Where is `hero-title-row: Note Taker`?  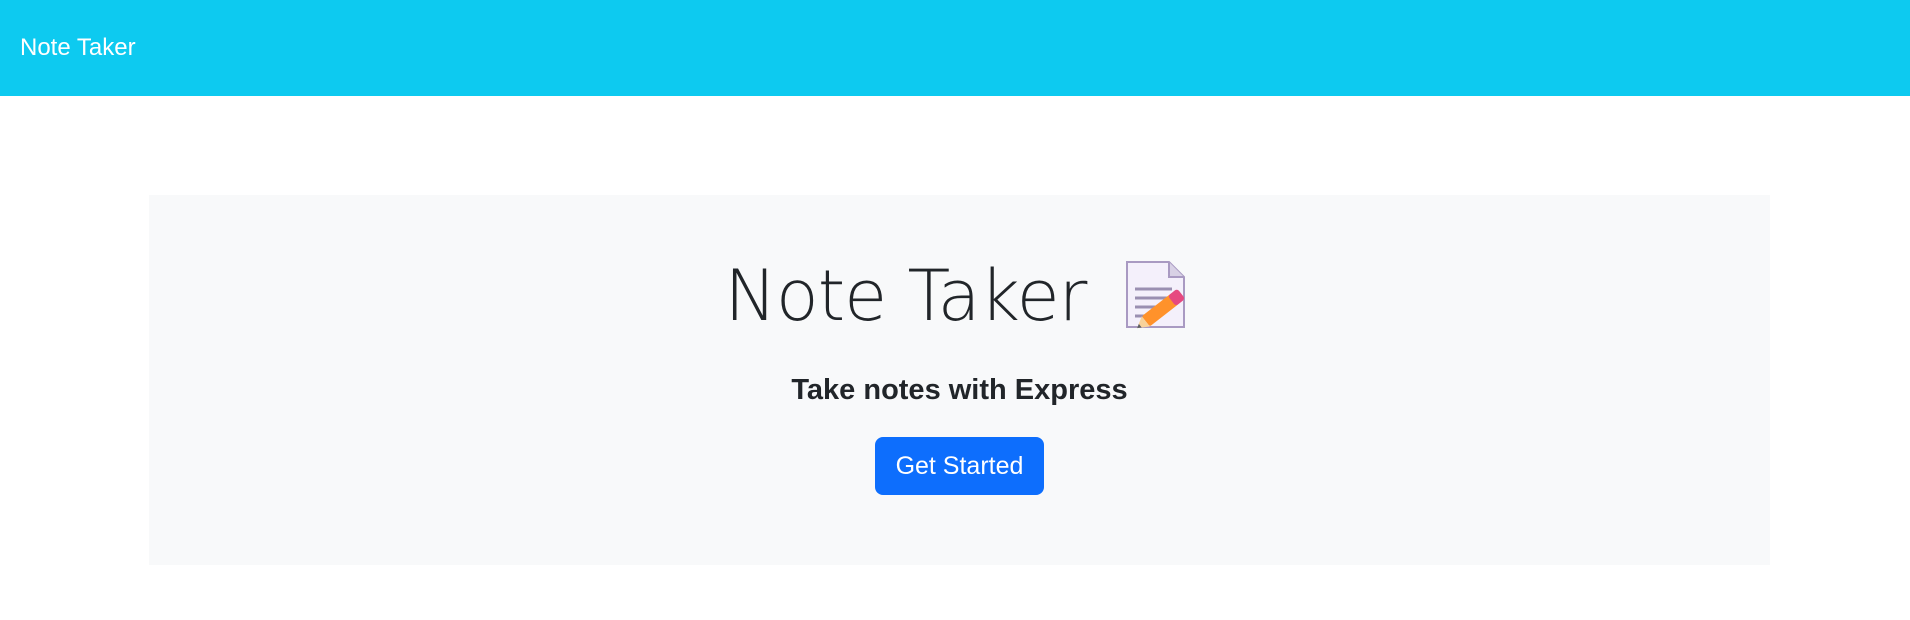 hero-title-row: Note Taker is located at coordinates (959, 296).